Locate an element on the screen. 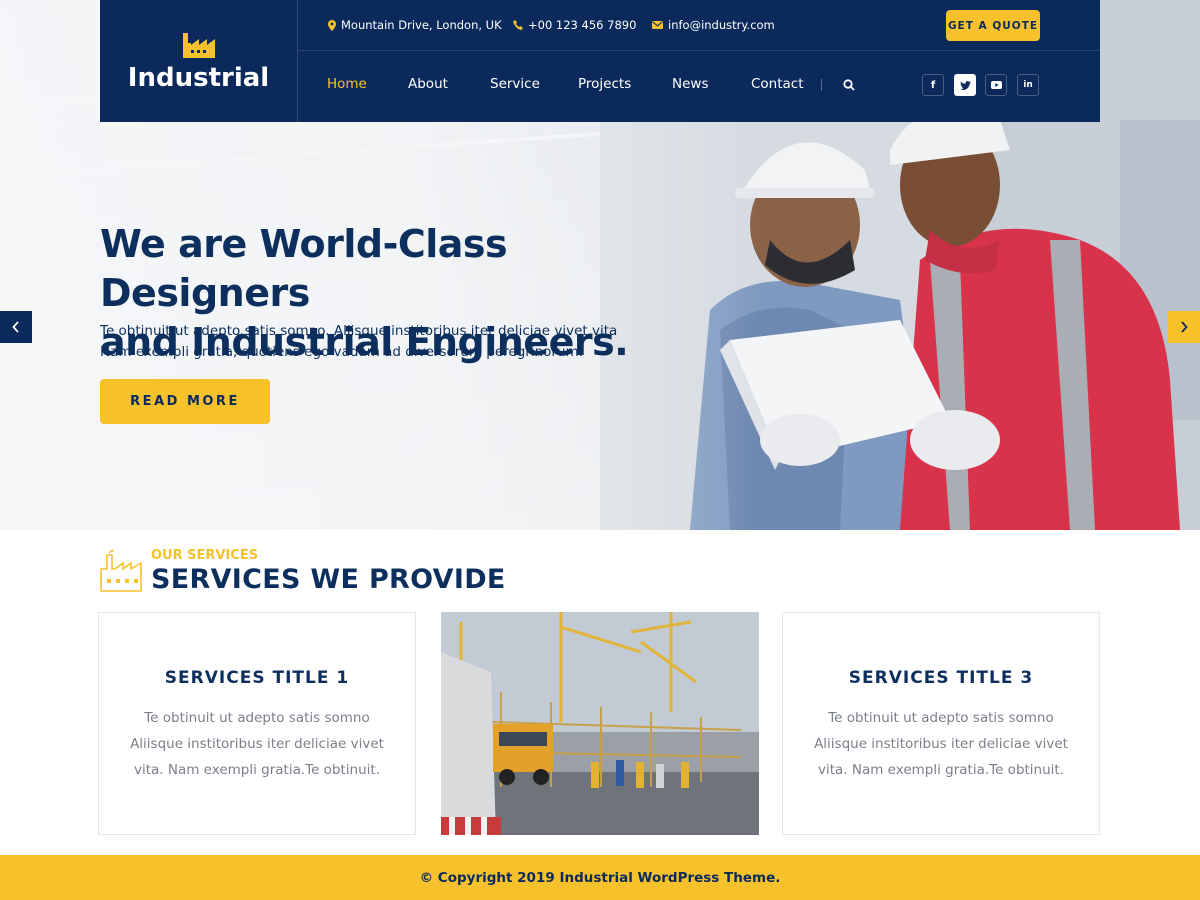 The height and width of the screenshot is (900, 1200). phone-text: +00 123 456 7890 is located at coordinates (582, 25).